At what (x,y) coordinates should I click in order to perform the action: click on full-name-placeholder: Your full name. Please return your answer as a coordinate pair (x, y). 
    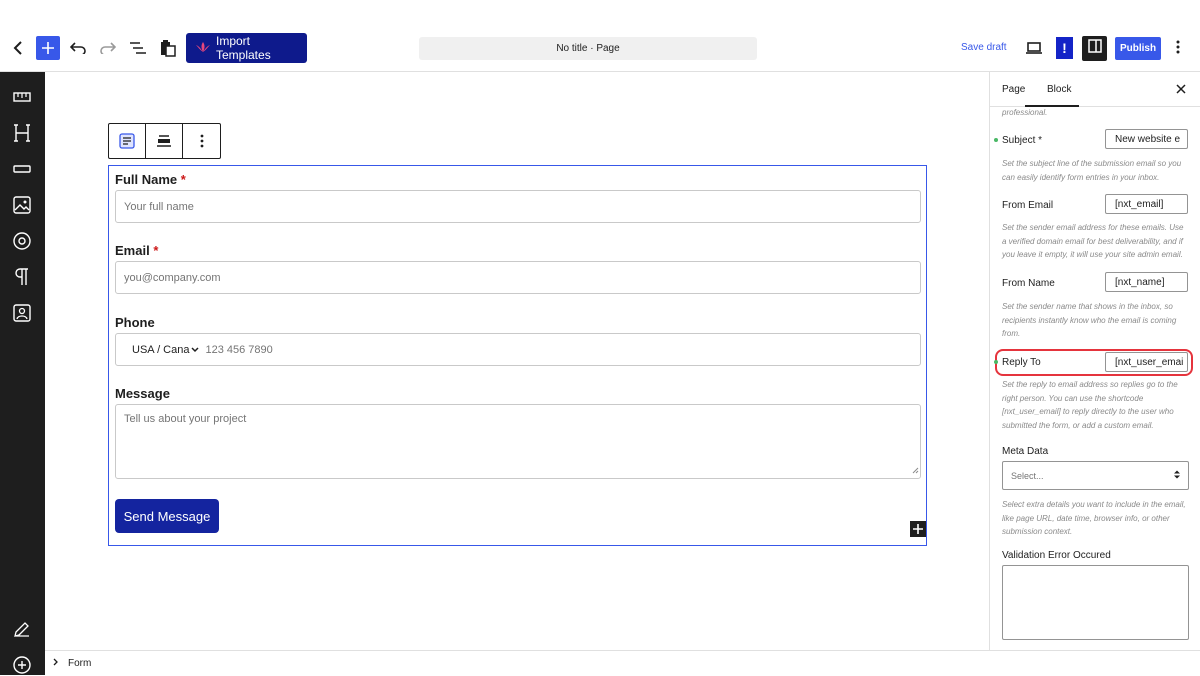
    Looking at the image, I should click on (159, 206).